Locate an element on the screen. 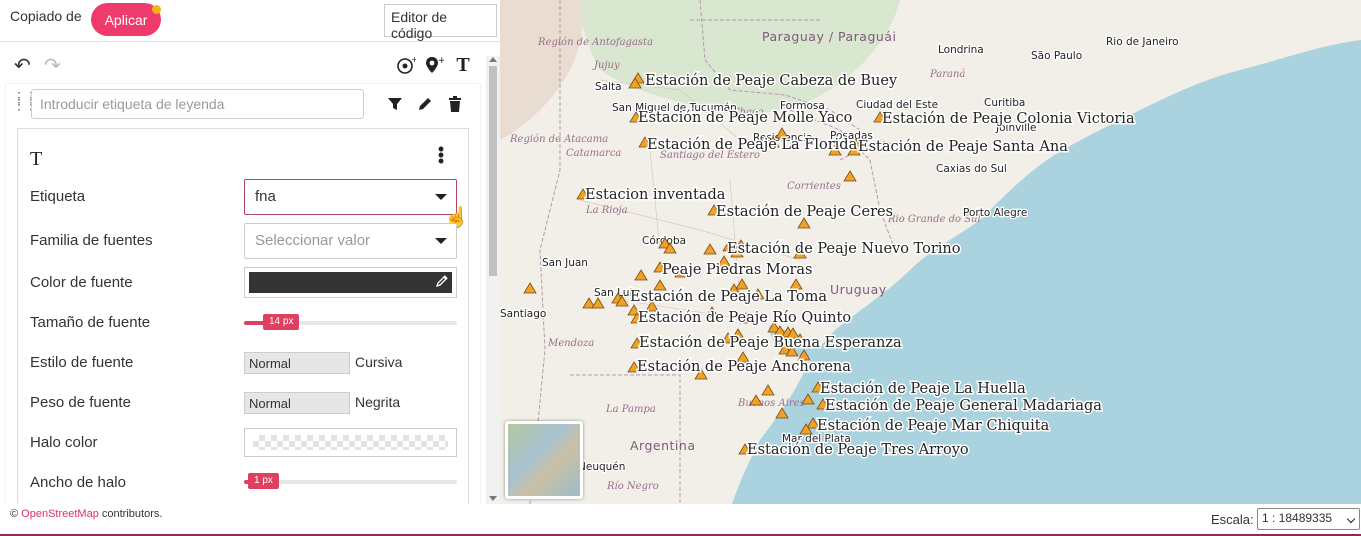 This screenshot has width=1361, height=536. eyedropper-icon is located at coordinates (442, 282).